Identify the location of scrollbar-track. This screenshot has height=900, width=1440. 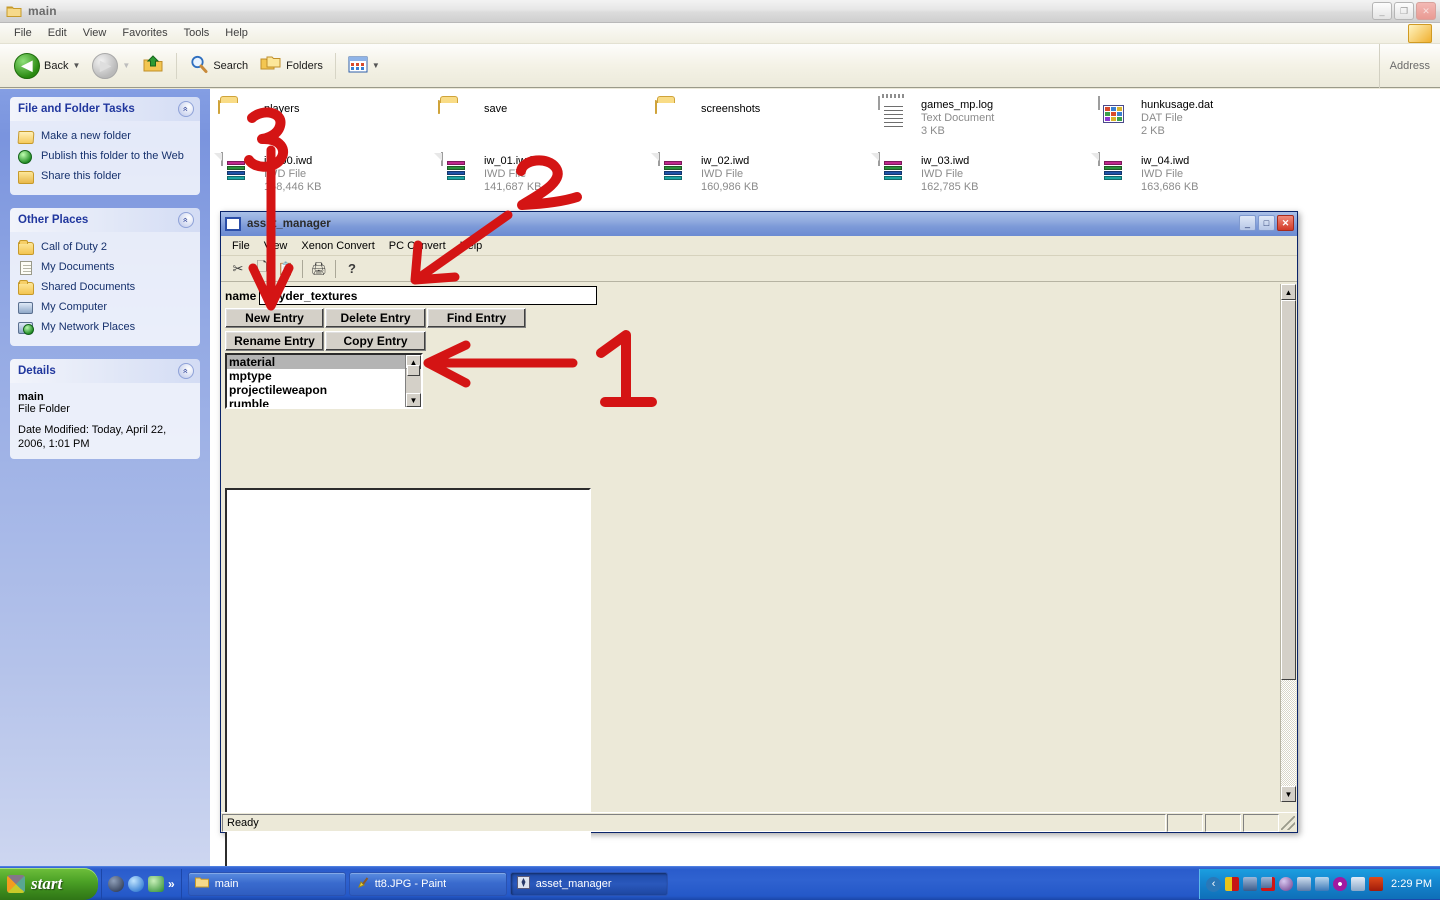
(1288, 543).